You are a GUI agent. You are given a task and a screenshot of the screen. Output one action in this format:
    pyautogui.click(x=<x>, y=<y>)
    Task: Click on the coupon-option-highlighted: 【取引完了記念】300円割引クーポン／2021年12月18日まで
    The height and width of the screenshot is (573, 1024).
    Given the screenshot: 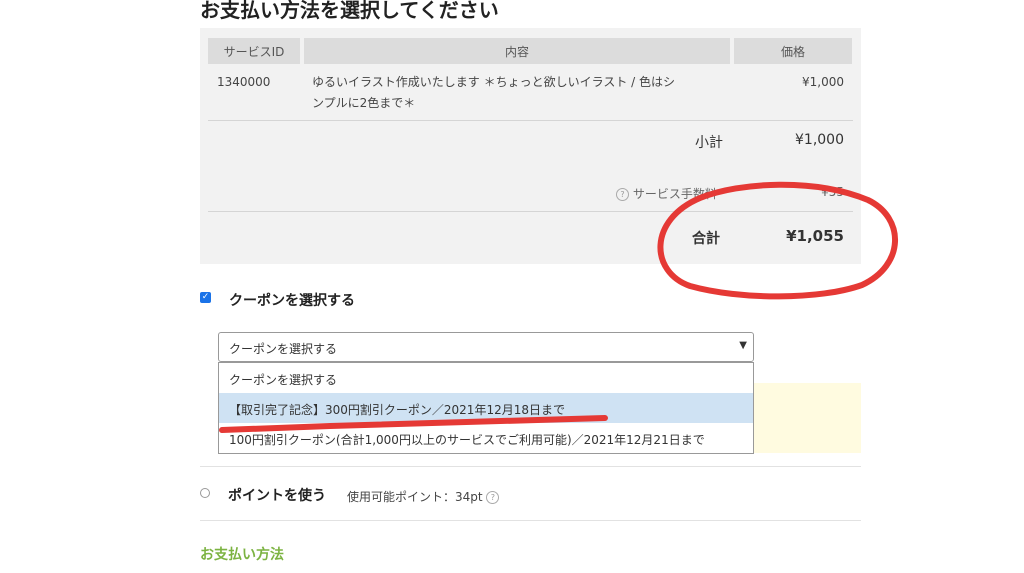 What is the action you would take?
    pyautogui.click(x=486, y=408)
    